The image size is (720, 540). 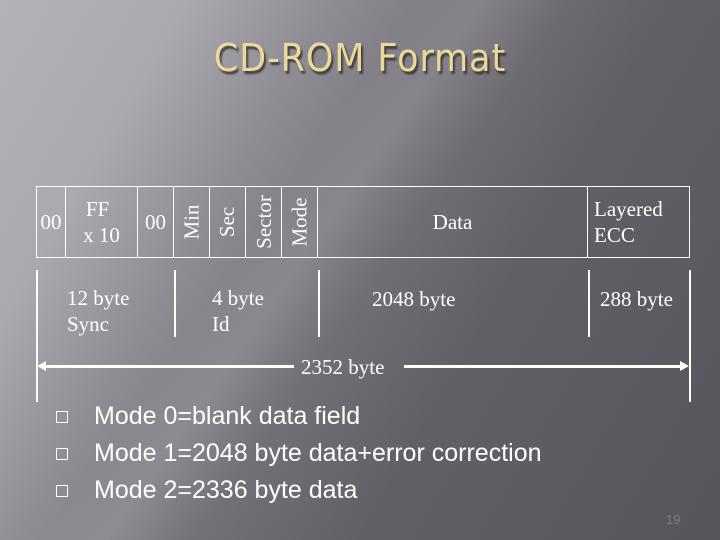 I want to click on arrow-right-icon, so click(x=684, y=366).